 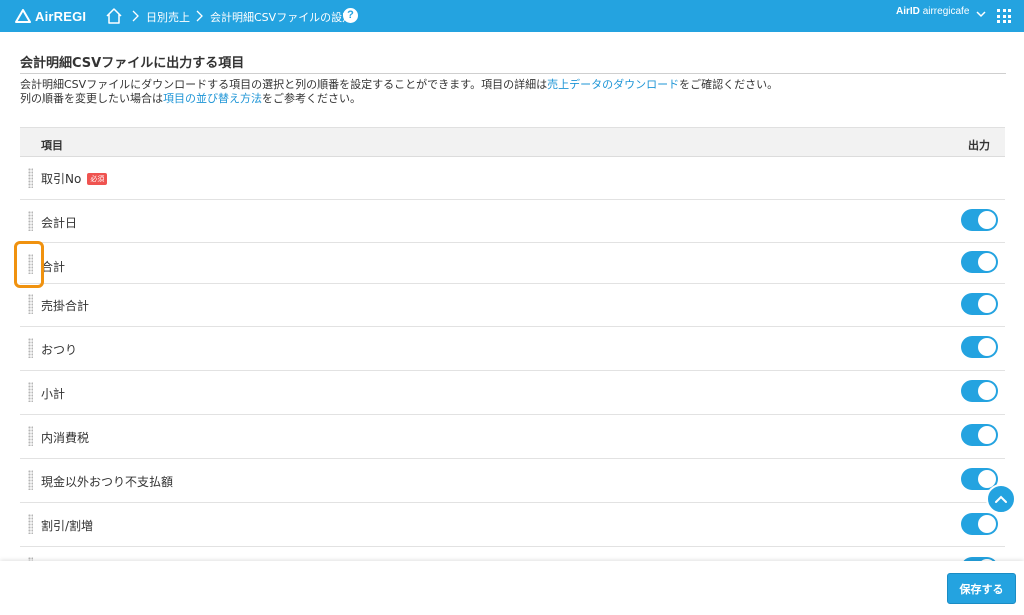 I want to click on sales-download-link: 売上データのダウンロード, so click(x=613, y=84).